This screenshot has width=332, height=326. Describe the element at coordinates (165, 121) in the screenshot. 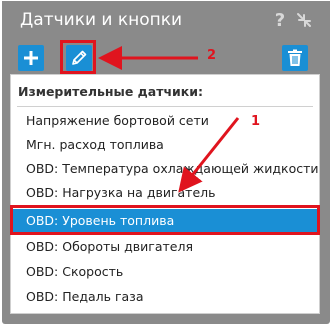

I see `list-item: Напряжение бортовой сети` at that location.